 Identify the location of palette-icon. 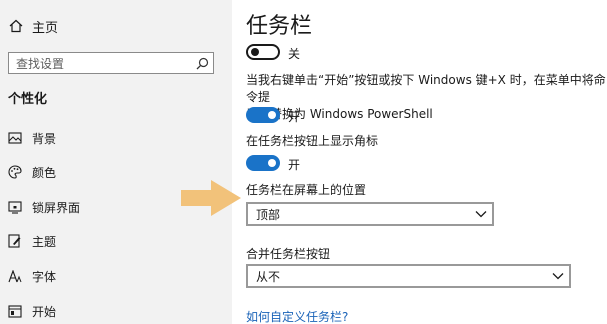
(15, 172).